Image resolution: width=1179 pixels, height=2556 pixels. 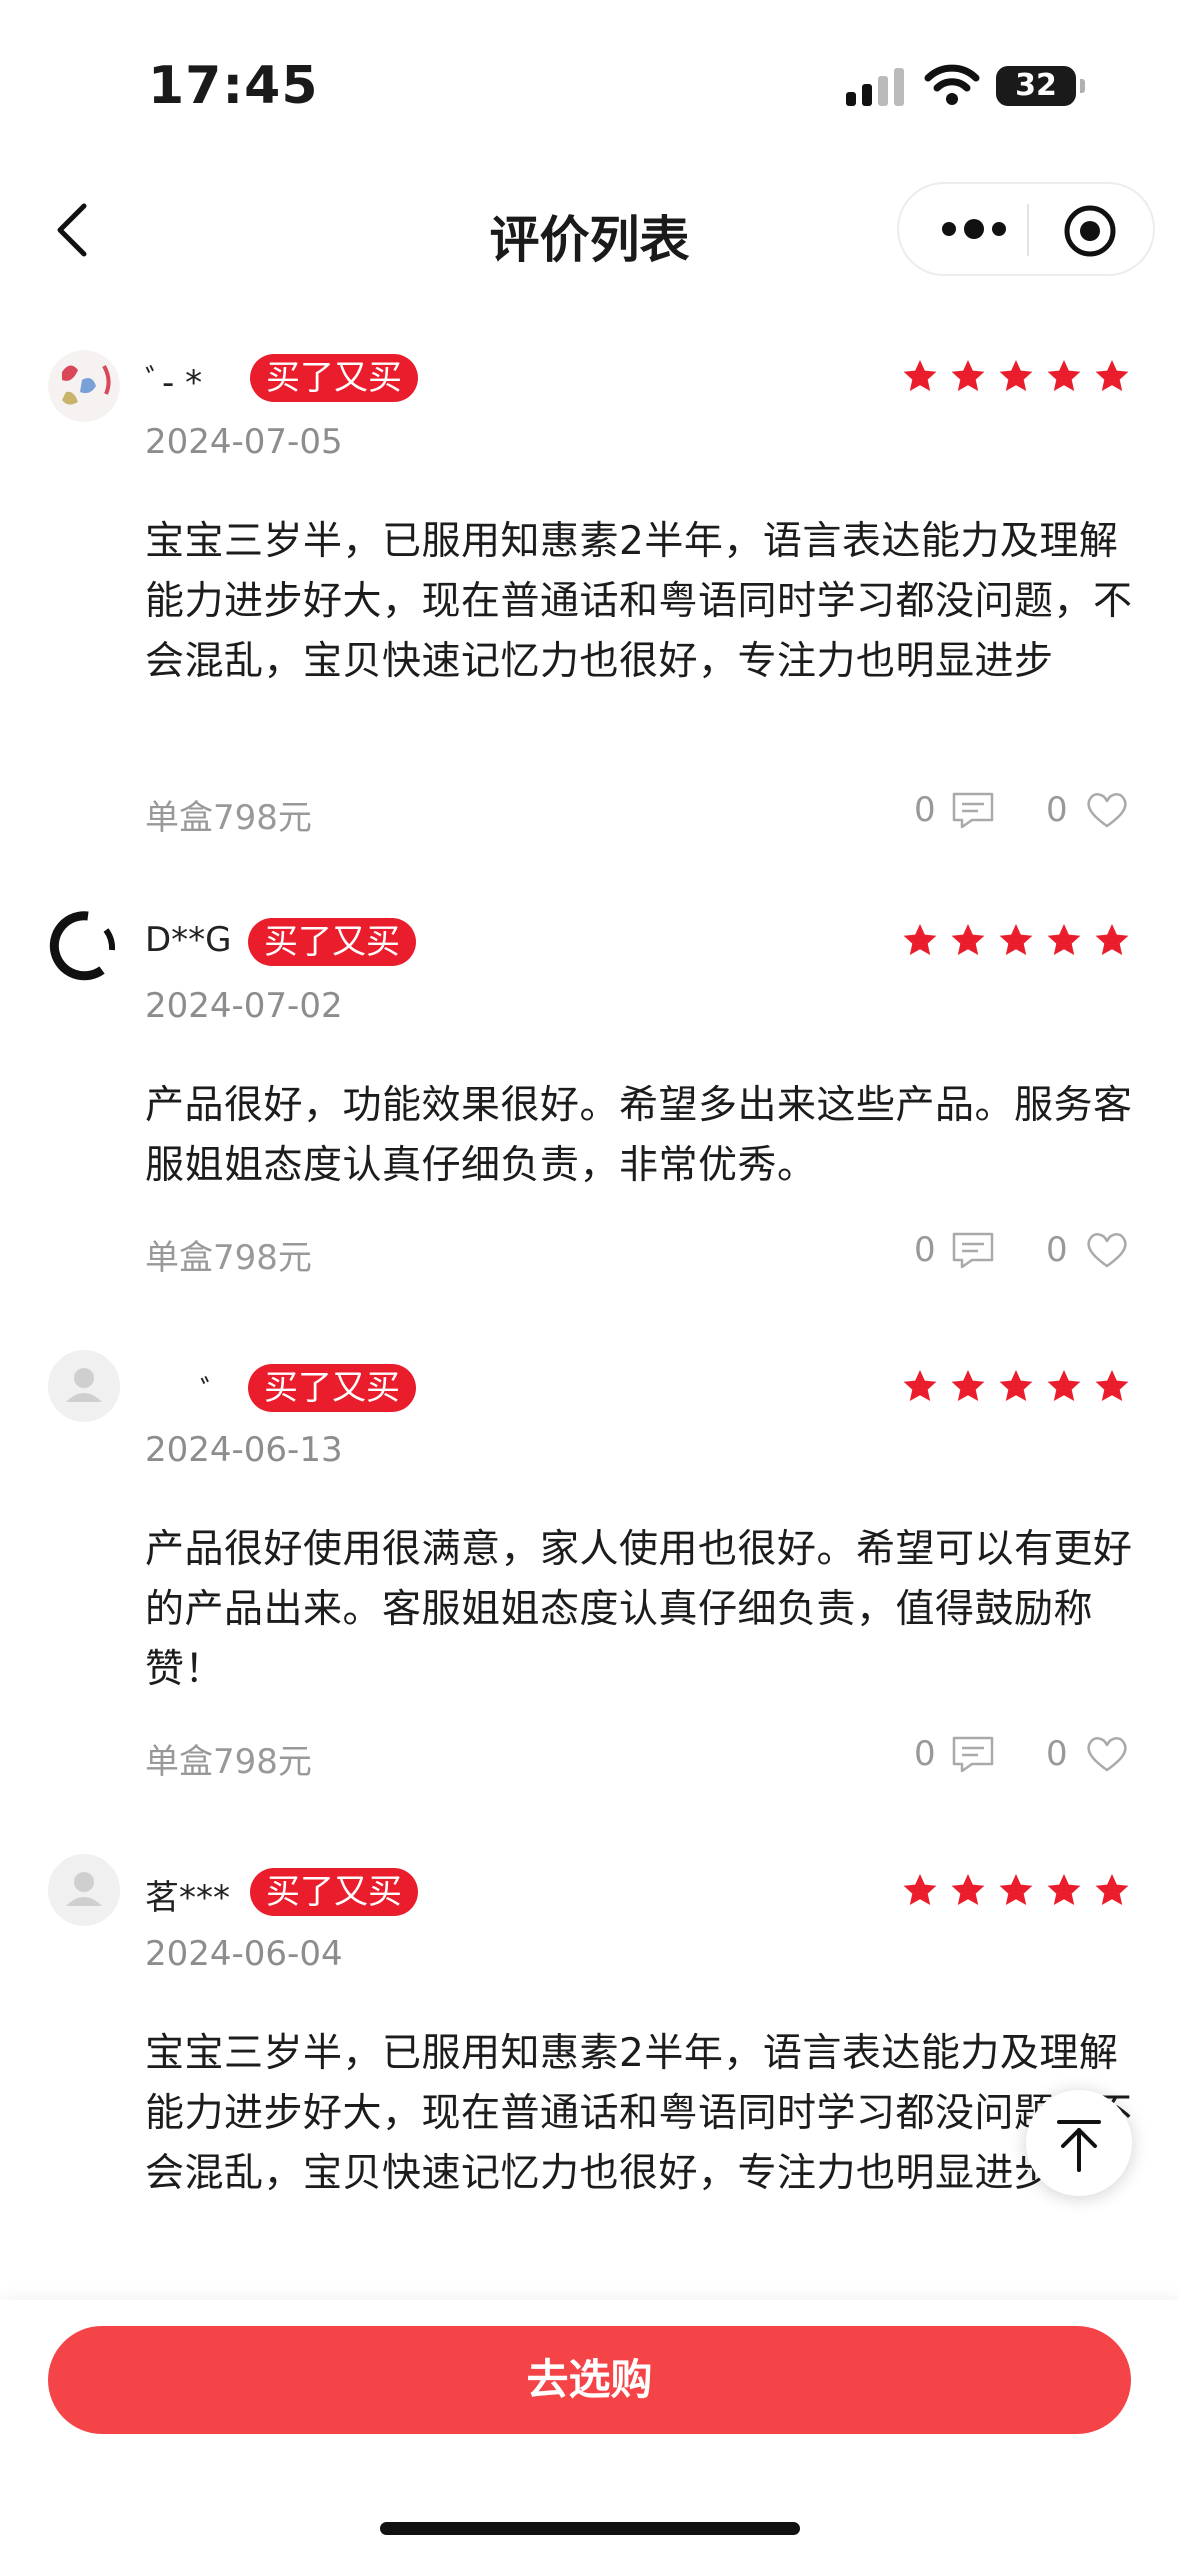 I want to click on mini-program-capsule, so click(x=1026, y=229).